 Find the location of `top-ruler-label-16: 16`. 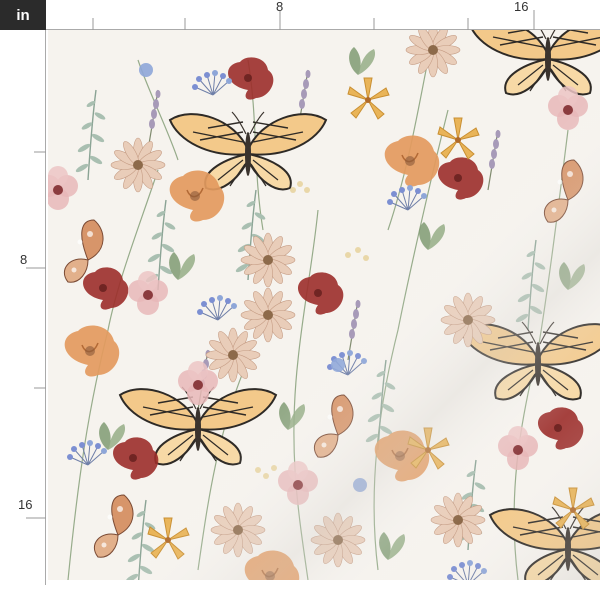

top-ruler-label-16: 16 is located at coordinates (521, 7).